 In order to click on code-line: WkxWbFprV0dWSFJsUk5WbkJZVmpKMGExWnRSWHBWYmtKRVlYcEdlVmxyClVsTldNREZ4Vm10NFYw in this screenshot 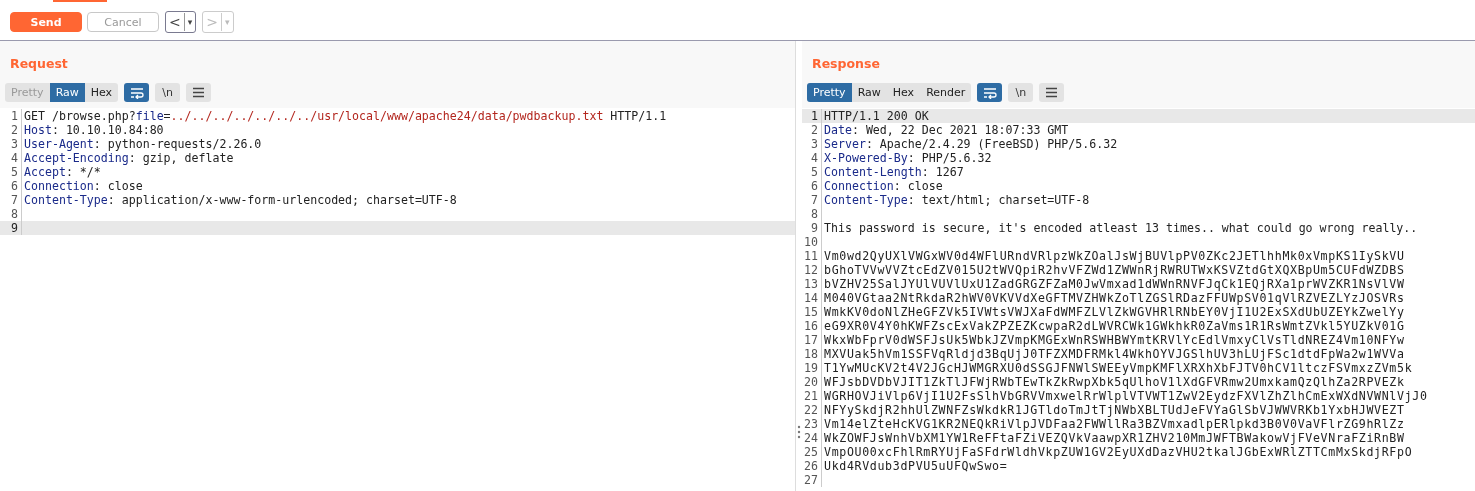, I will do `click(1114, 340)`.